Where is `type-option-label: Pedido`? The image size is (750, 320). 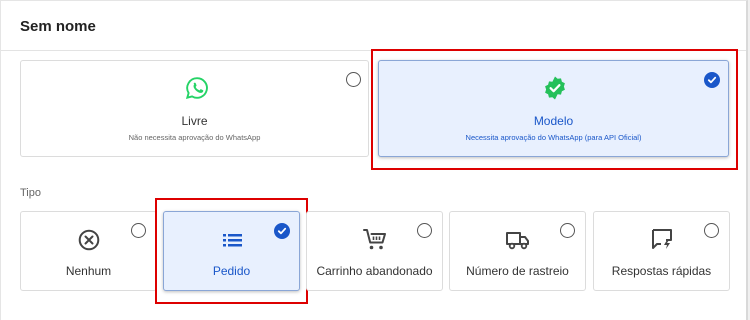 type-option-label: Pedido is located at coordinates (231, 271).